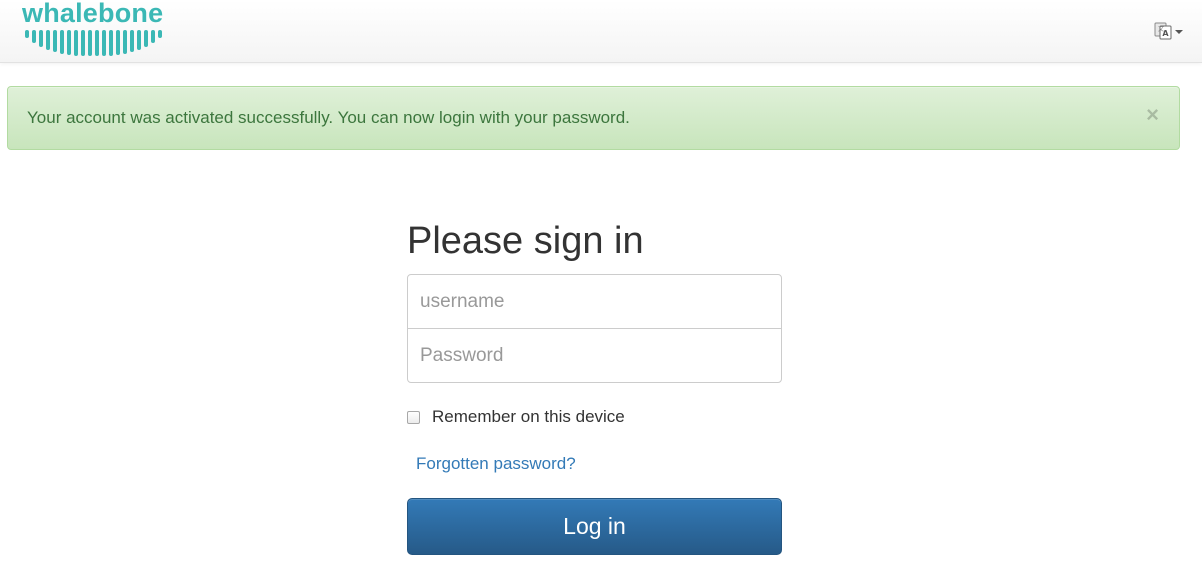 This screenshot has height=582, width=1202. I want to click on page-title: Please sign in, so click(525, 241).